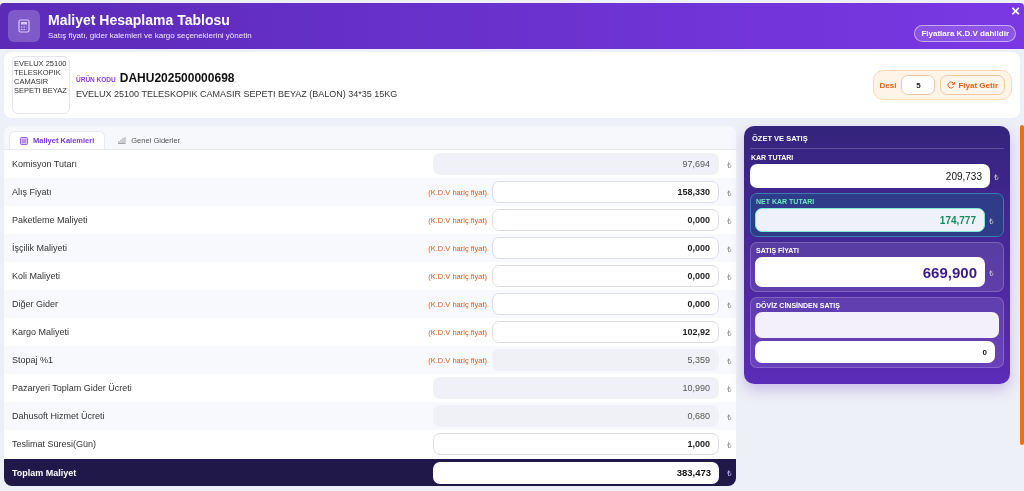  Describe the element at coordinates (139, 20) in the screenshot. I see `window-title: Maliyet Hesaplama Tablosu` at that location.